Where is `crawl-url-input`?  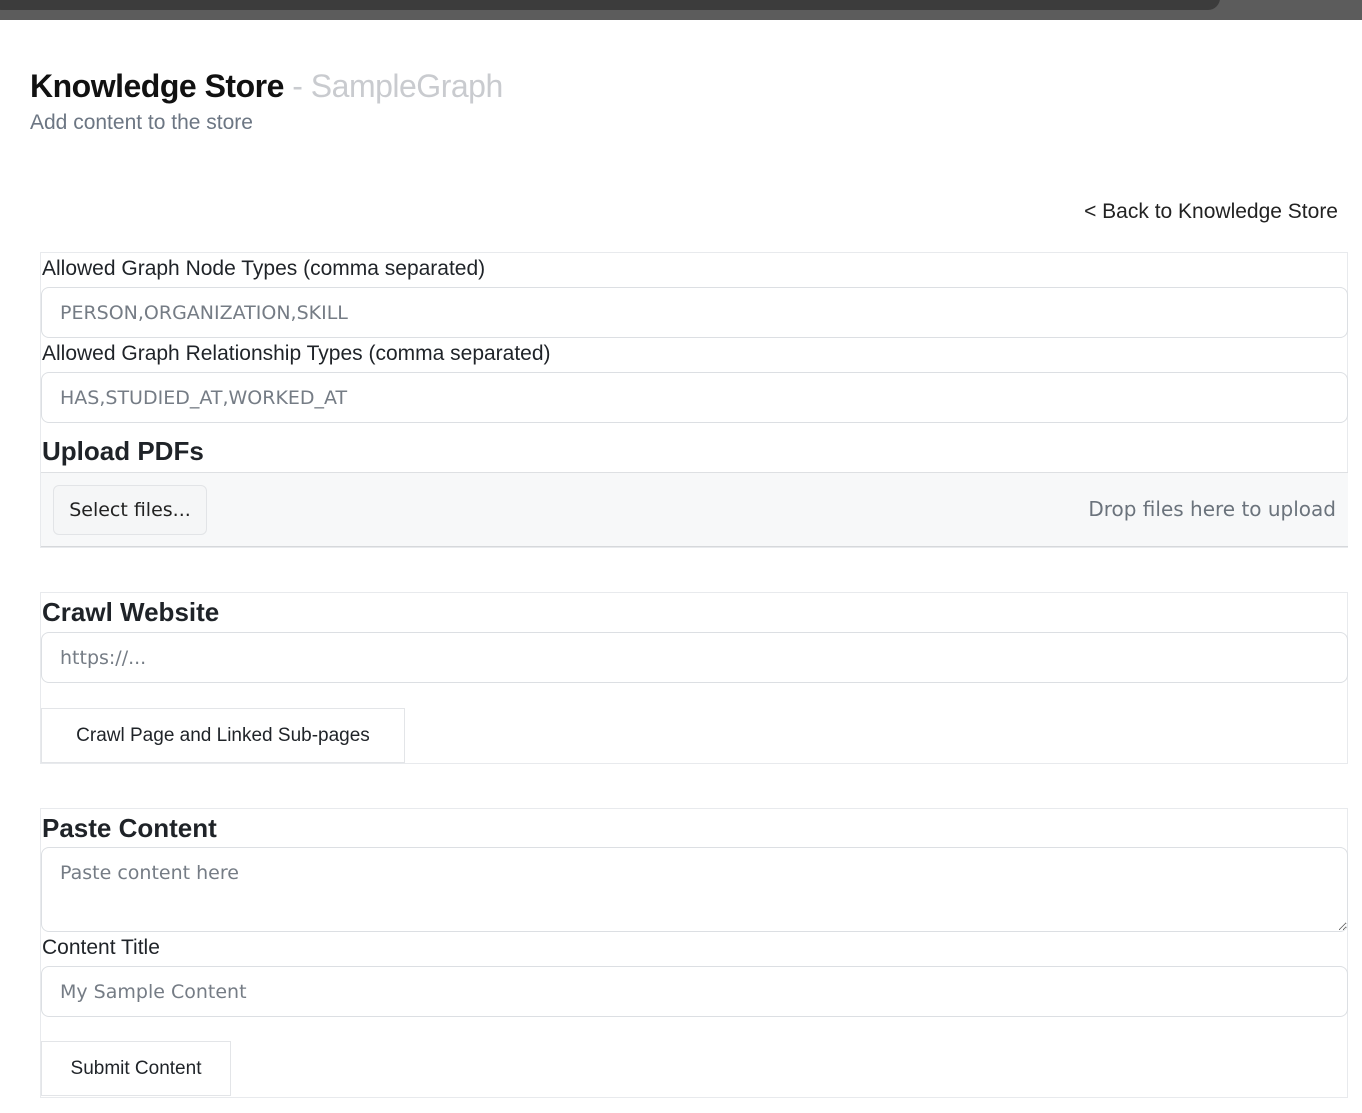 crawl-url-input is located at coordinates (694, 657).